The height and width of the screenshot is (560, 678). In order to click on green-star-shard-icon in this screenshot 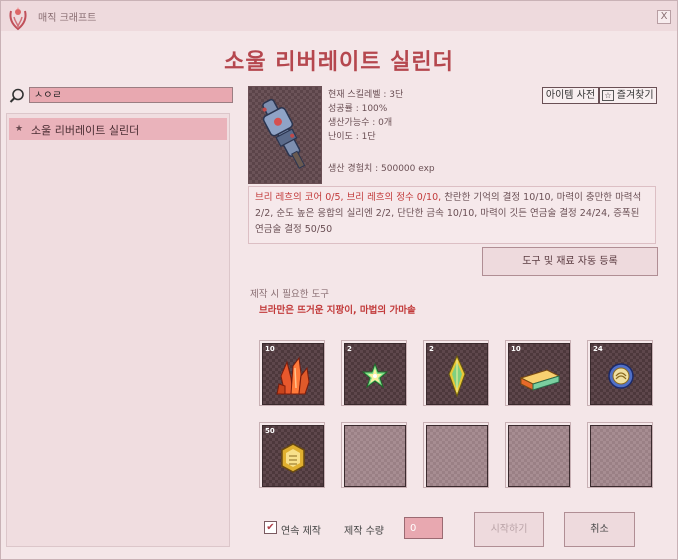, I will do `click(375, 375)`.